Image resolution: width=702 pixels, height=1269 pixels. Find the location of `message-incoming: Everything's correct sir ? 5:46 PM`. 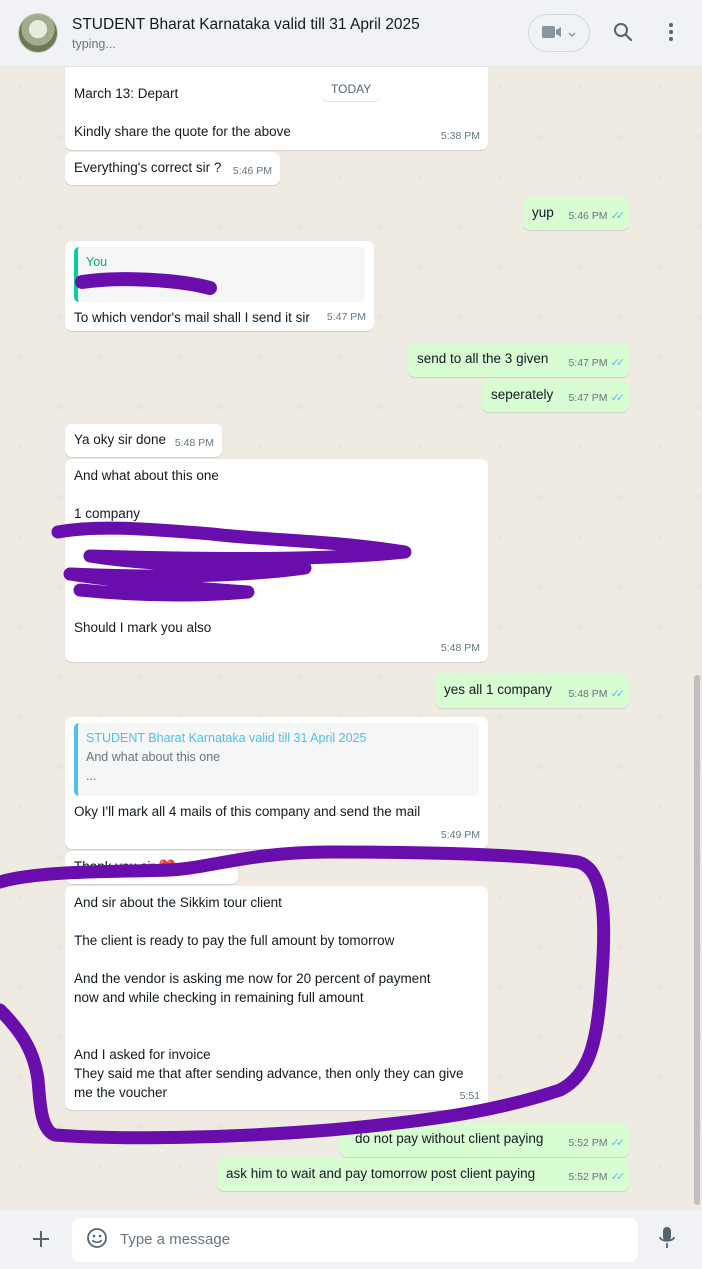

message-incoming: Everything's correct sir ? 5:46 PM is located at coordinates (172, 168).